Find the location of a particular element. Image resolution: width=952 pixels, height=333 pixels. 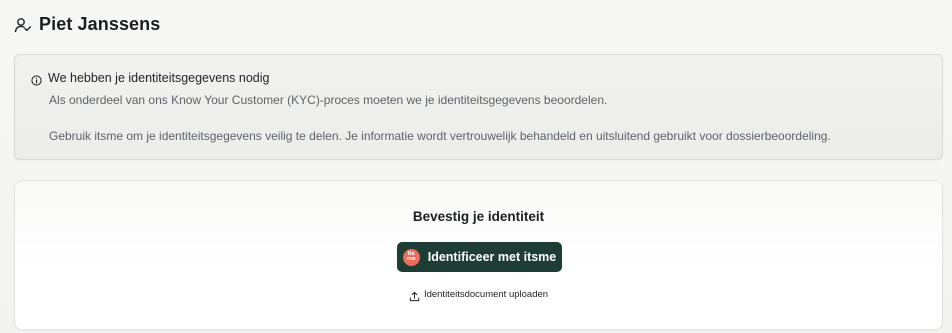

identify-itsme-label: Identificeer met itsme is located at coordinates (492, 257).